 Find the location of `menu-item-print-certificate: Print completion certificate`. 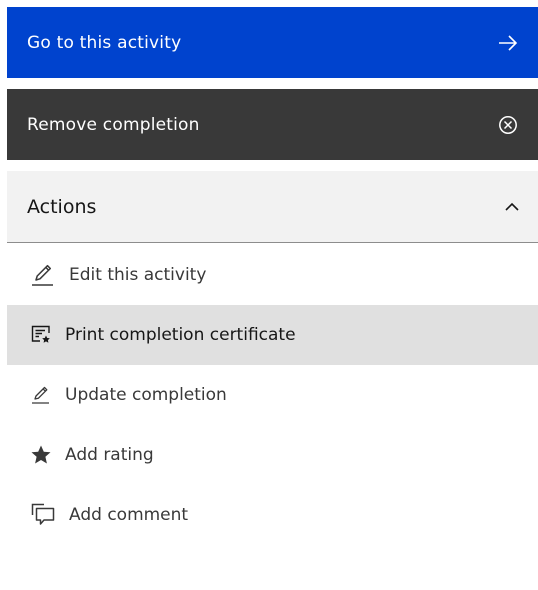

menu-item-print-certificate: Print completion certificate is located at coordinates (272, 335).